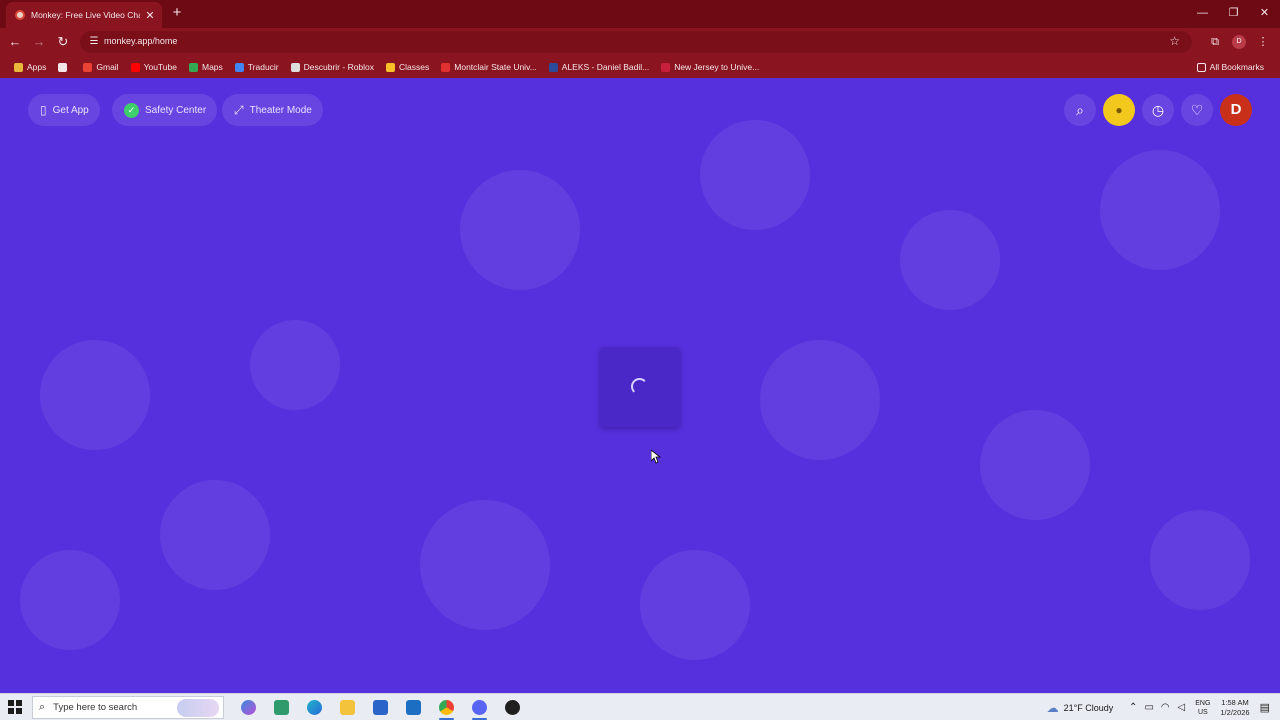  I want to click on roblox-app-icon, so click(512, 707).